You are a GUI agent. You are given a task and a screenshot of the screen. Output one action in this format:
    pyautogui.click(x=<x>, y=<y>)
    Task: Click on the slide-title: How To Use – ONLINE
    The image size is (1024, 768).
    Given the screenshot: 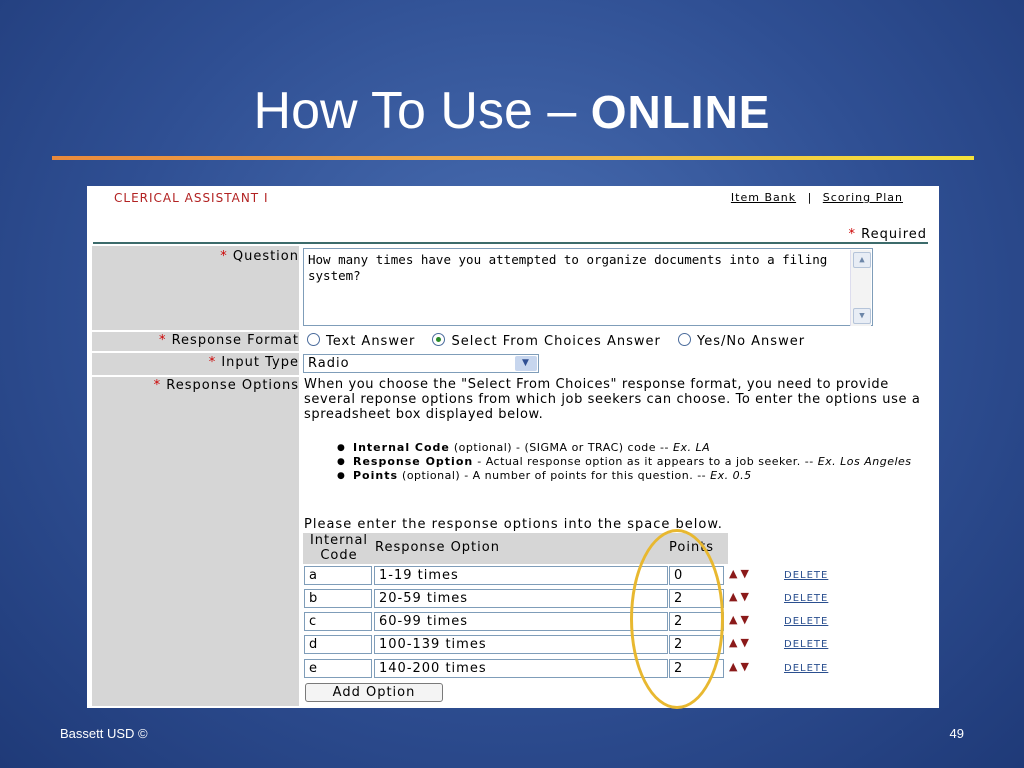 What is the action you would take?
    pyautogui.click(x=512, y=111)
    